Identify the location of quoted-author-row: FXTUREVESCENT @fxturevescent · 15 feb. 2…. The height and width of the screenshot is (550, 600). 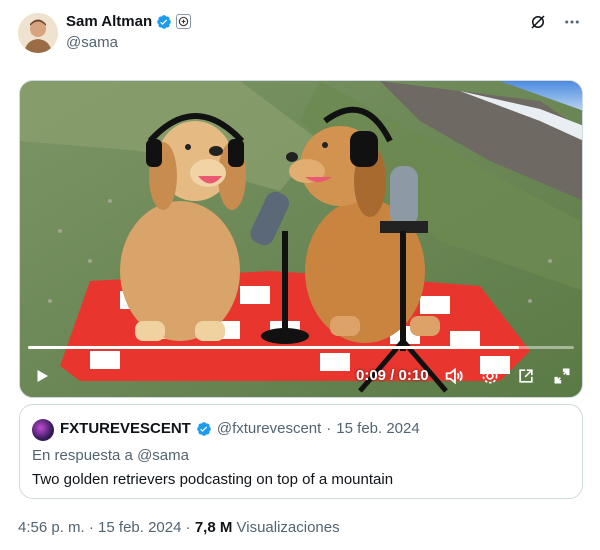
(240, 428).